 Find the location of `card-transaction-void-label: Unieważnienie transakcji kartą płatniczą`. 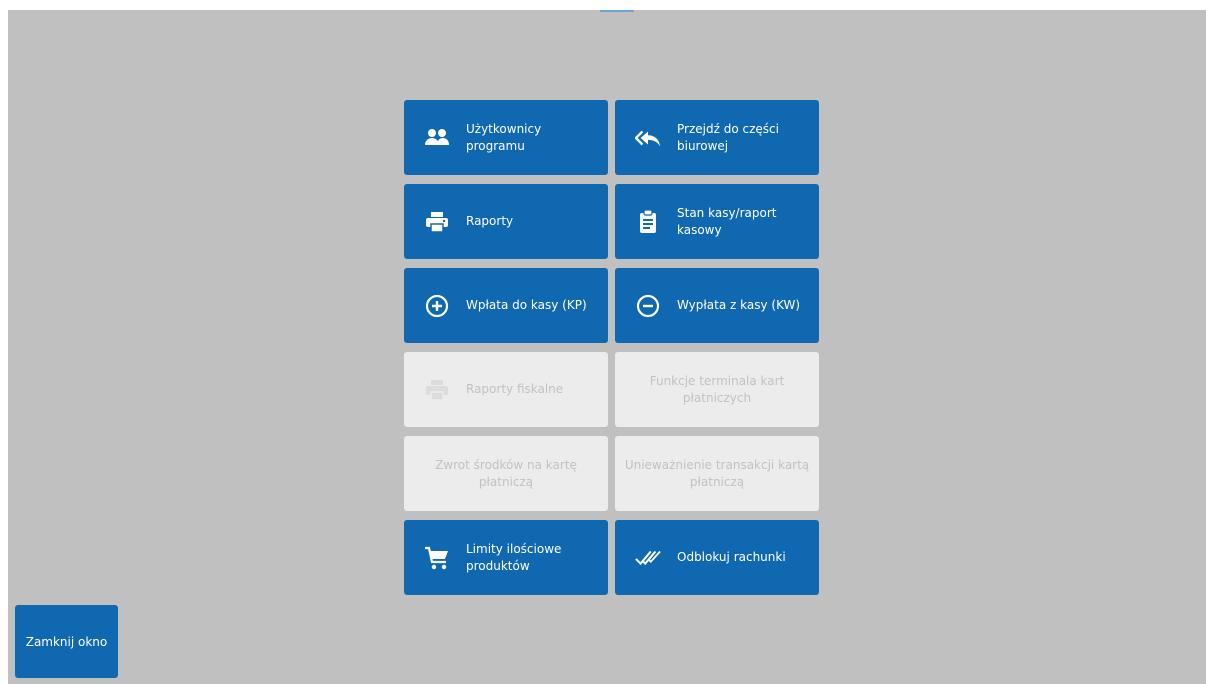

card-transaction-void-label: Unieważnienie transakcji kartą płatniczą is located at coordinates (717, 473).